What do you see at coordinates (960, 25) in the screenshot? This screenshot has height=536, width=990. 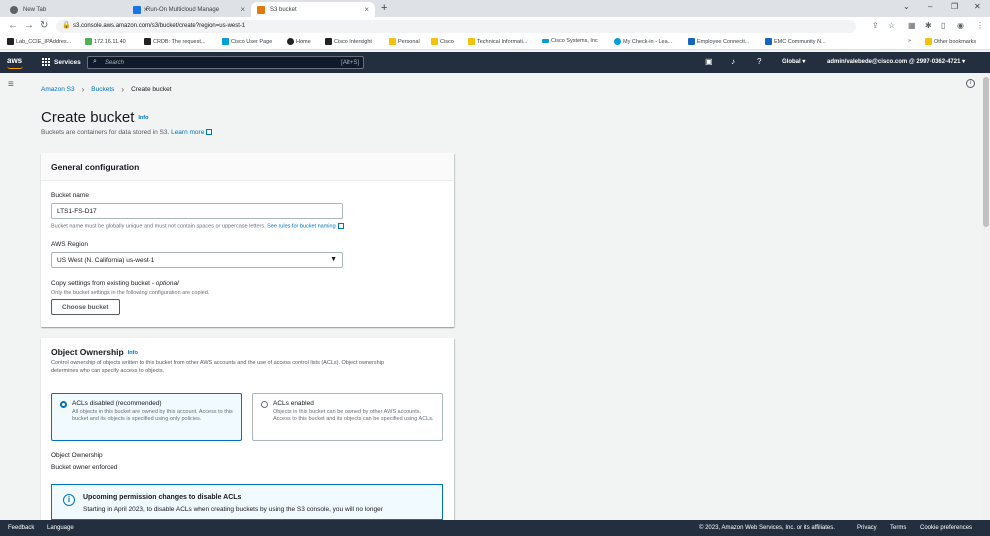 I see `profile-icon: ◉` at bounding box center [960, 25].